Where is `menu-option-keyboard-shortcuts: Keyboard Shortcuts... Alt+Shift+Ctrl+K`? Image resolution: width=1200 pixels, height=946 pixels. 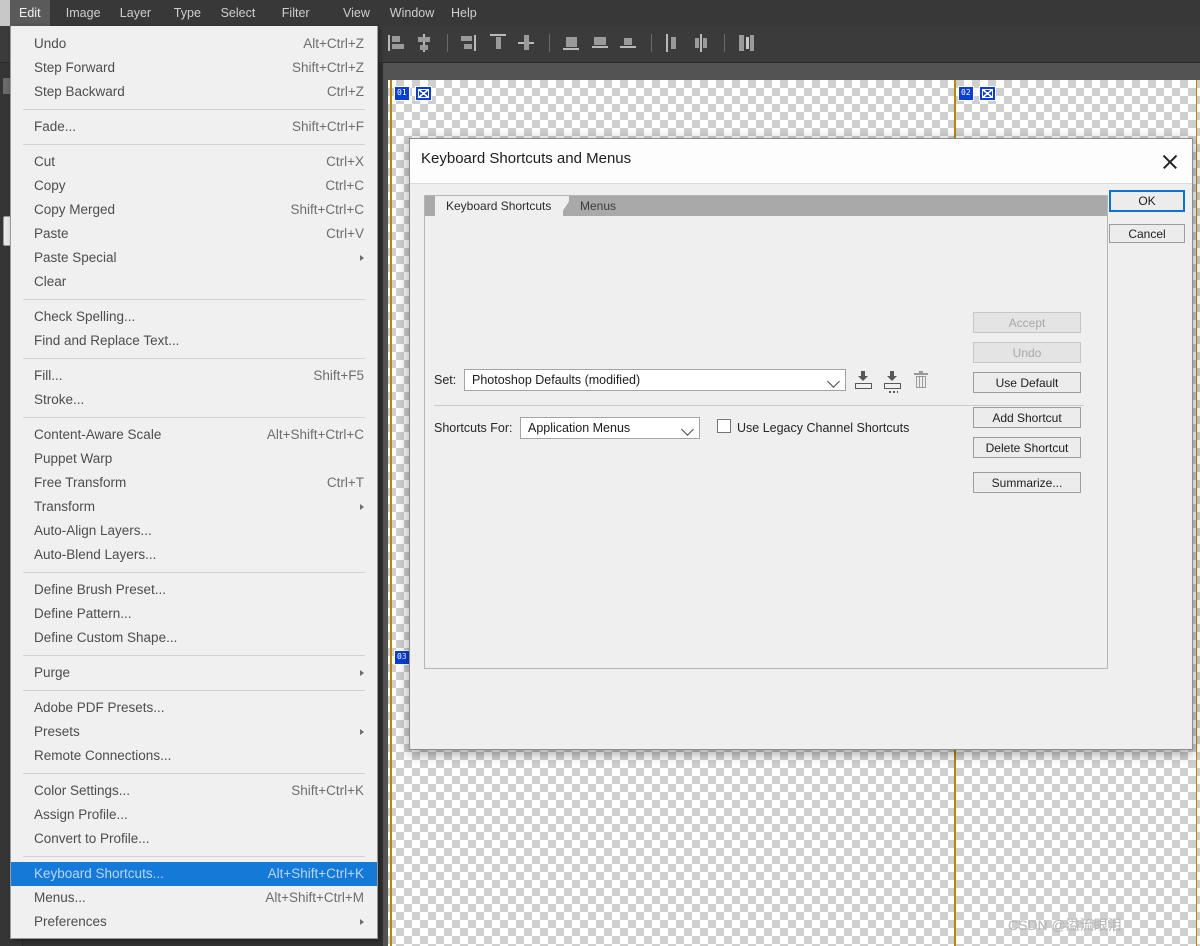 menu-option-keyboard-shortcuts: Keyboard Shortcuts... Alt+Shift+Ctrl+K is located at coordinates (194, 874).